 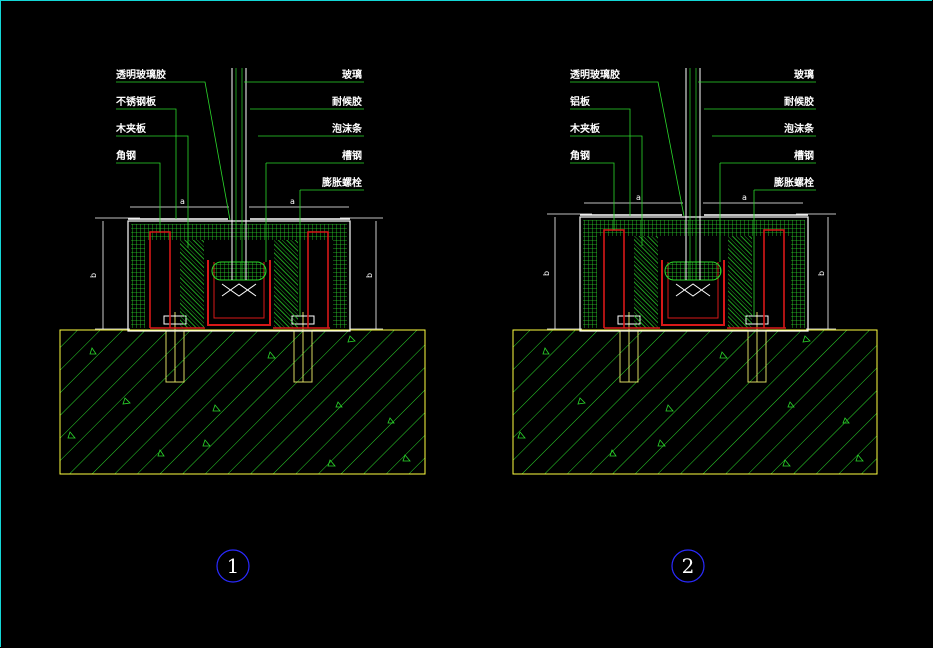 I want to click on detail-number: 2, so click(x=688, y=566).